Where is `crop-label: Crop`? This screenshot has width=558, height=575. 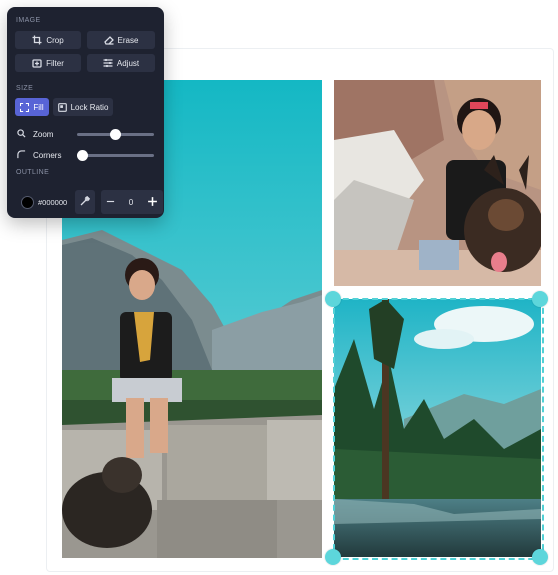
crop-label: Crop is located at coordinates (55, 40).